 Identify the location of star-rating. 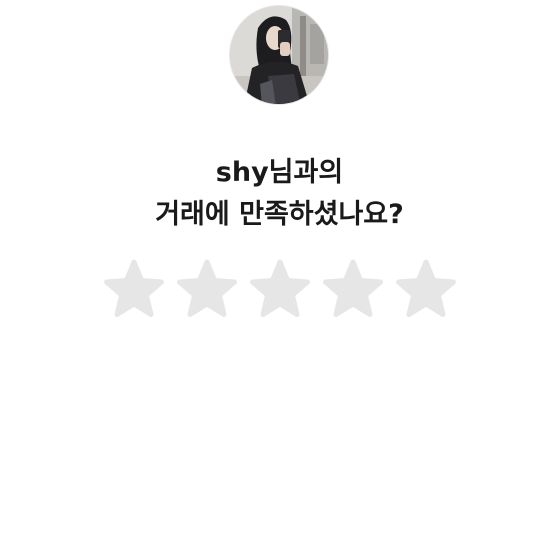
(279, 290).